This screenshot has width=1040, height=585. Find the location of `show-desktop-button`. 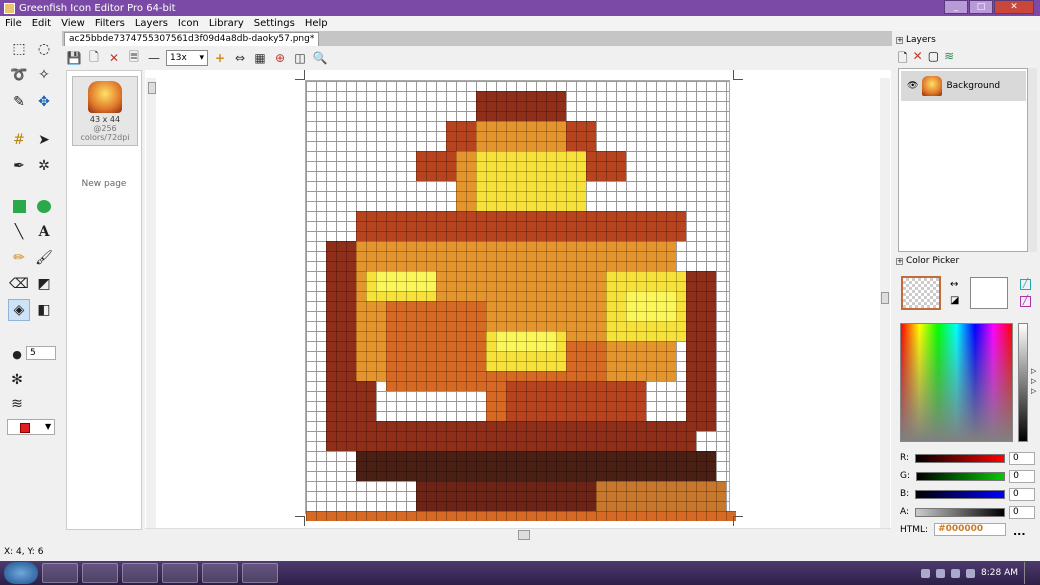

show-desktop-button is located at coordinates (1028, 573).